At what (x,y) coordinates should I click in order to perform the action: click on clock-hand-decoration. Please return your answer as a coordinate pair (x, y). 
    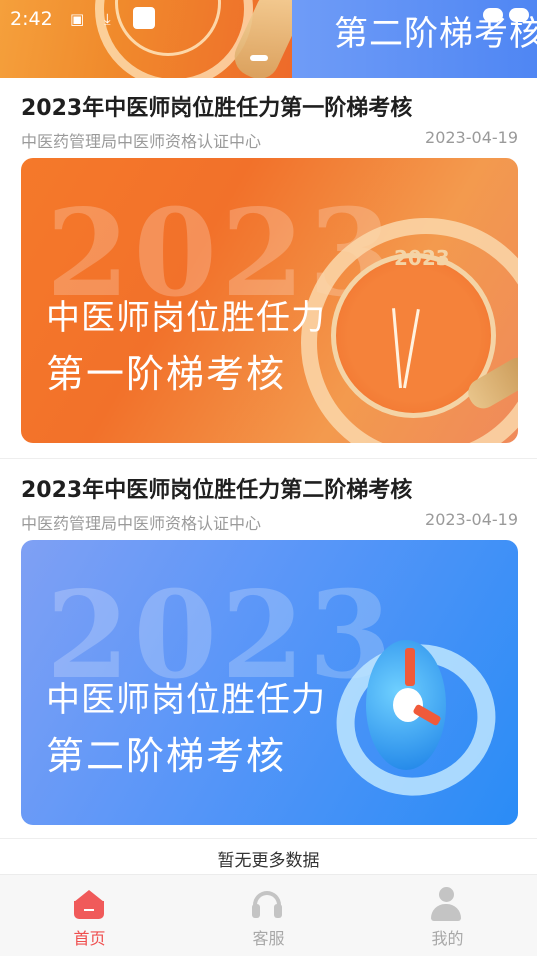
    Looking at the image, I should click on (410, 667).